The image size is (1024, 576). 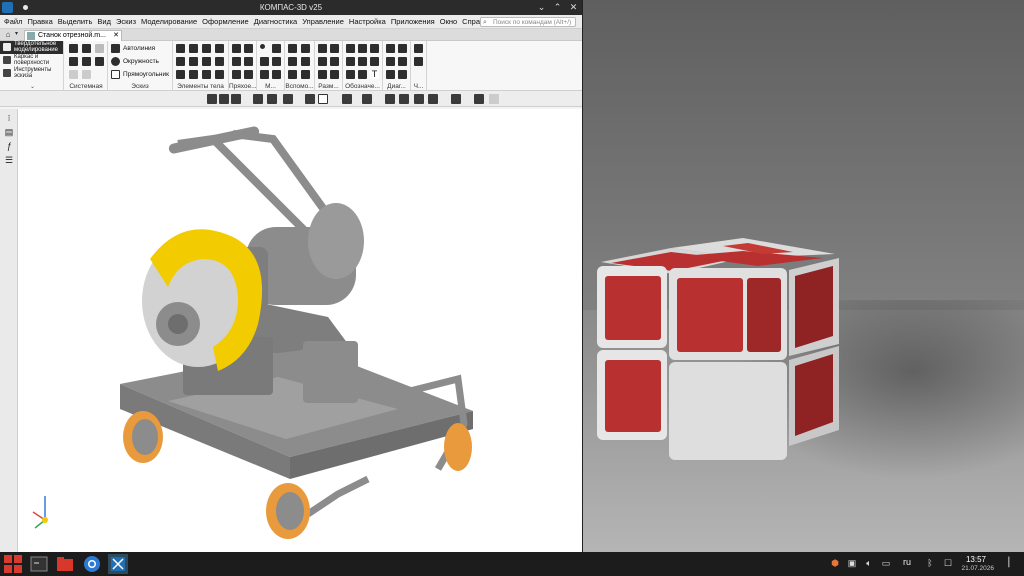 I want to click on new-doc-icon, so click(x=73, y=48).